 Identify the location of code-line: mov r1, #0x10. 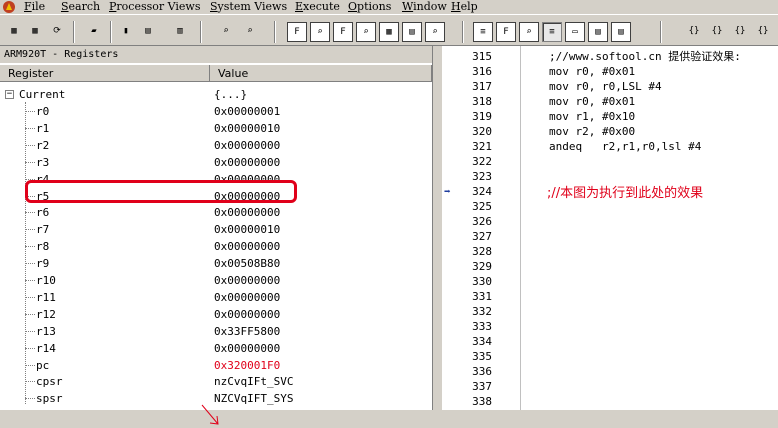
(592, 116).